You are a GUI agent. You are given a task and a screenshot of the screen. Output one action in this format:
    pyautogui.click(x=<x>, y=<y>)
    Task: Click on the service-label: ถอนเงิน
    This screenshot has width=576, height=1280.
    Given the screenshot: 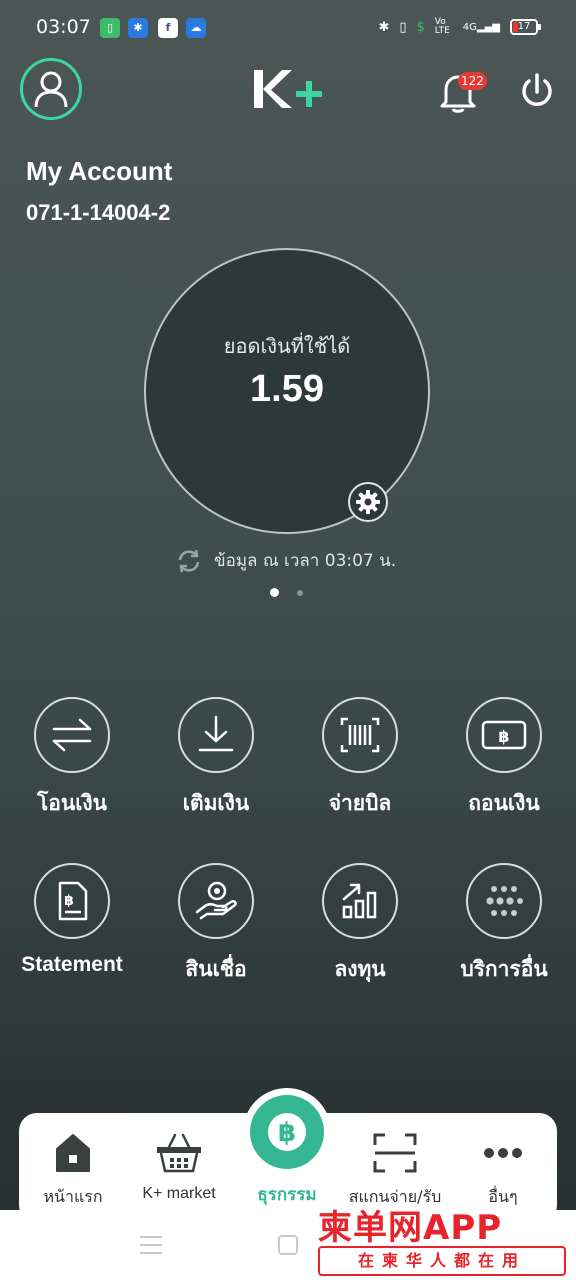 What is the action you would take?
    pyautogui.click(x=504, y=803)
    